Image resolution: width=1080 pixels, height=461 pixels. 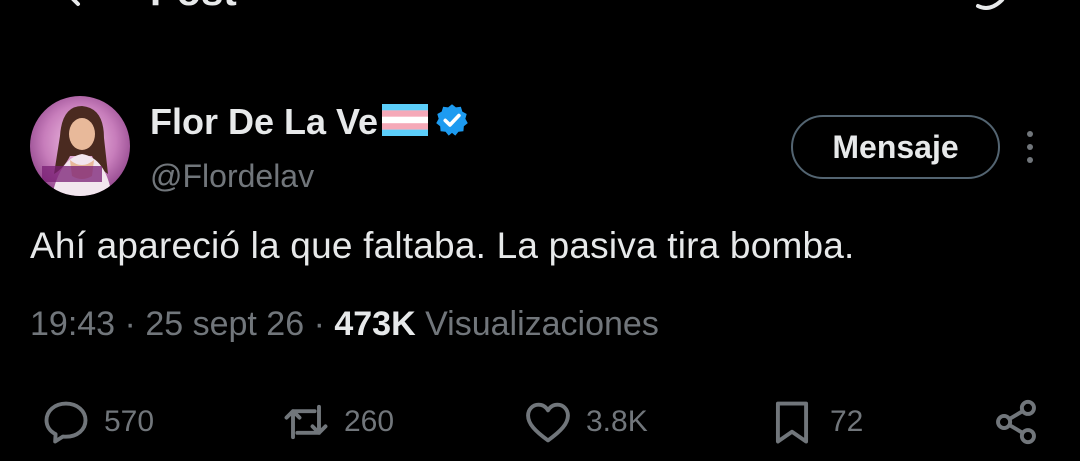 What do you see at coordinates (369, 421) in the screenshot?
I see `repost-count: 260` at bounding box center [369, 421].